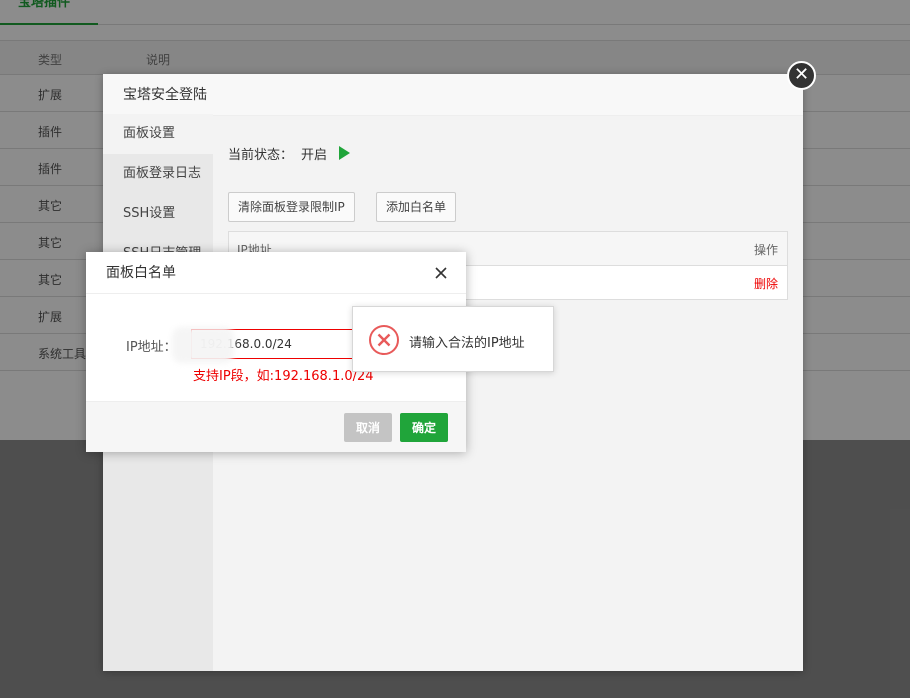 The width and height of the screenshot is (910, 698). Describe the element at coordinates (158, 214) in the screenshot. I see `sidebar-item-ssh-settings: SSH设置` at that location.